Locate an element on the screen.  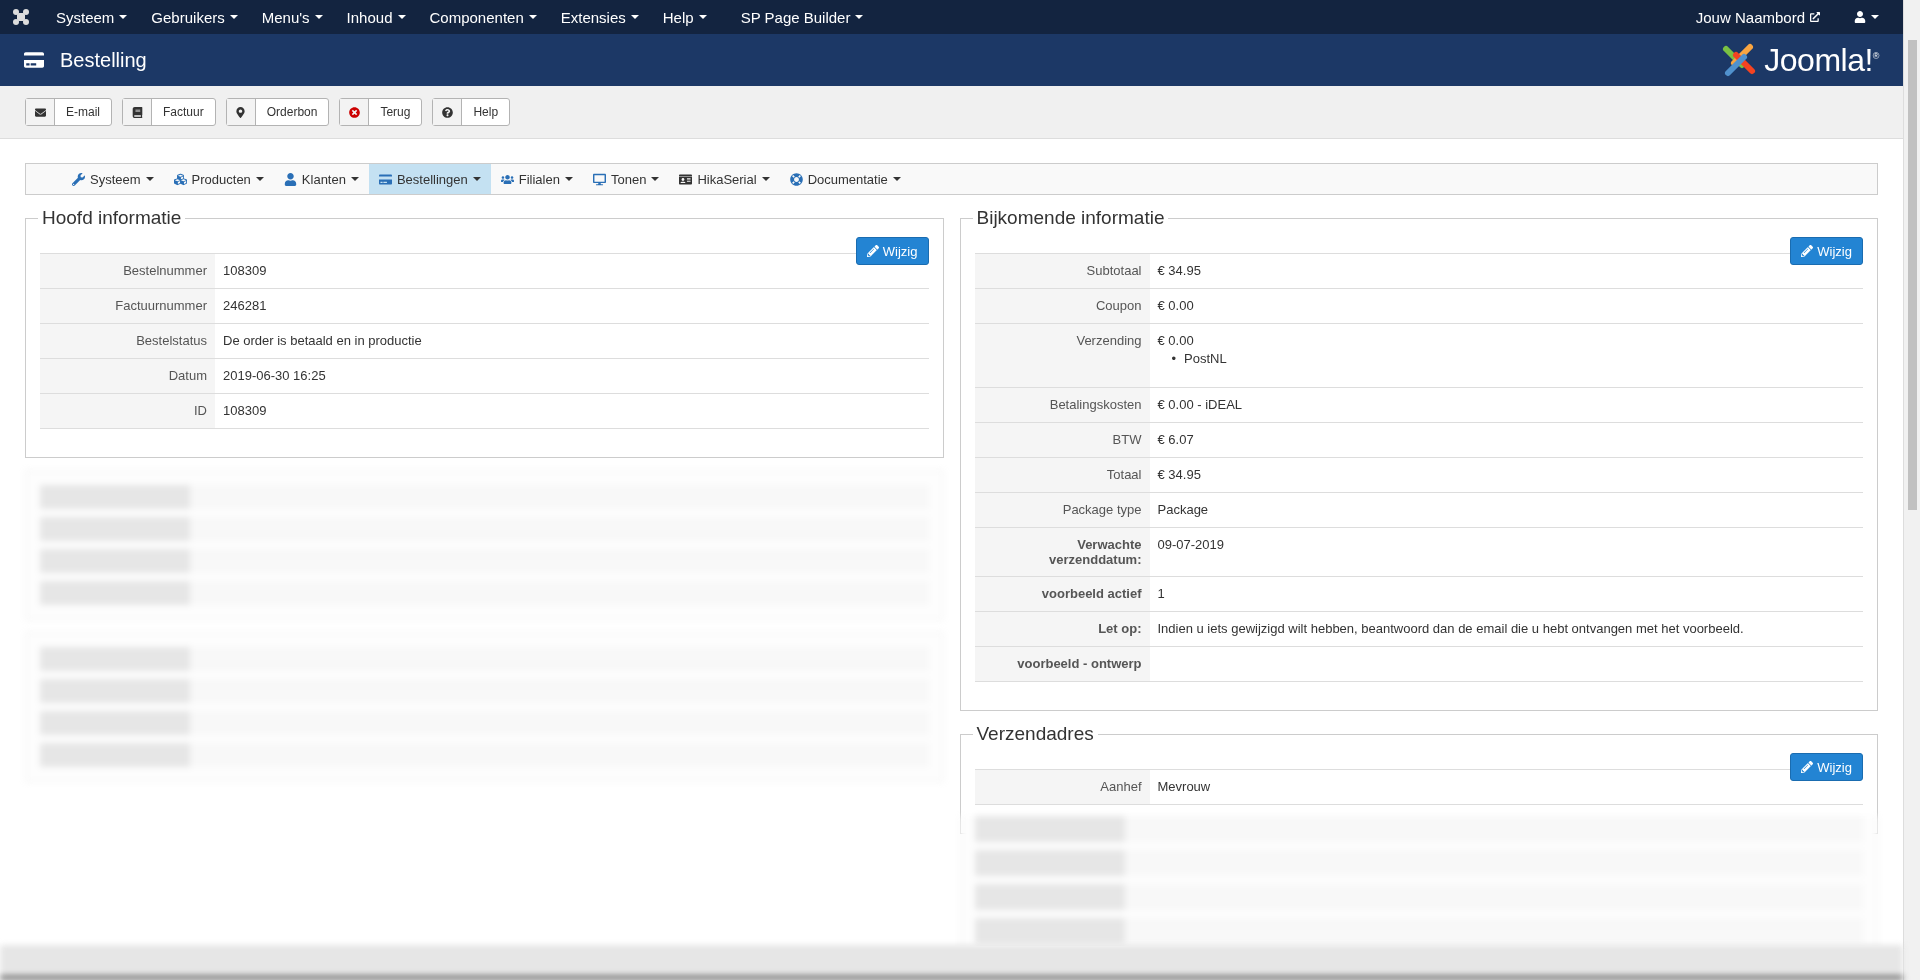
cubes-icon is located at coordinates (180, 179).